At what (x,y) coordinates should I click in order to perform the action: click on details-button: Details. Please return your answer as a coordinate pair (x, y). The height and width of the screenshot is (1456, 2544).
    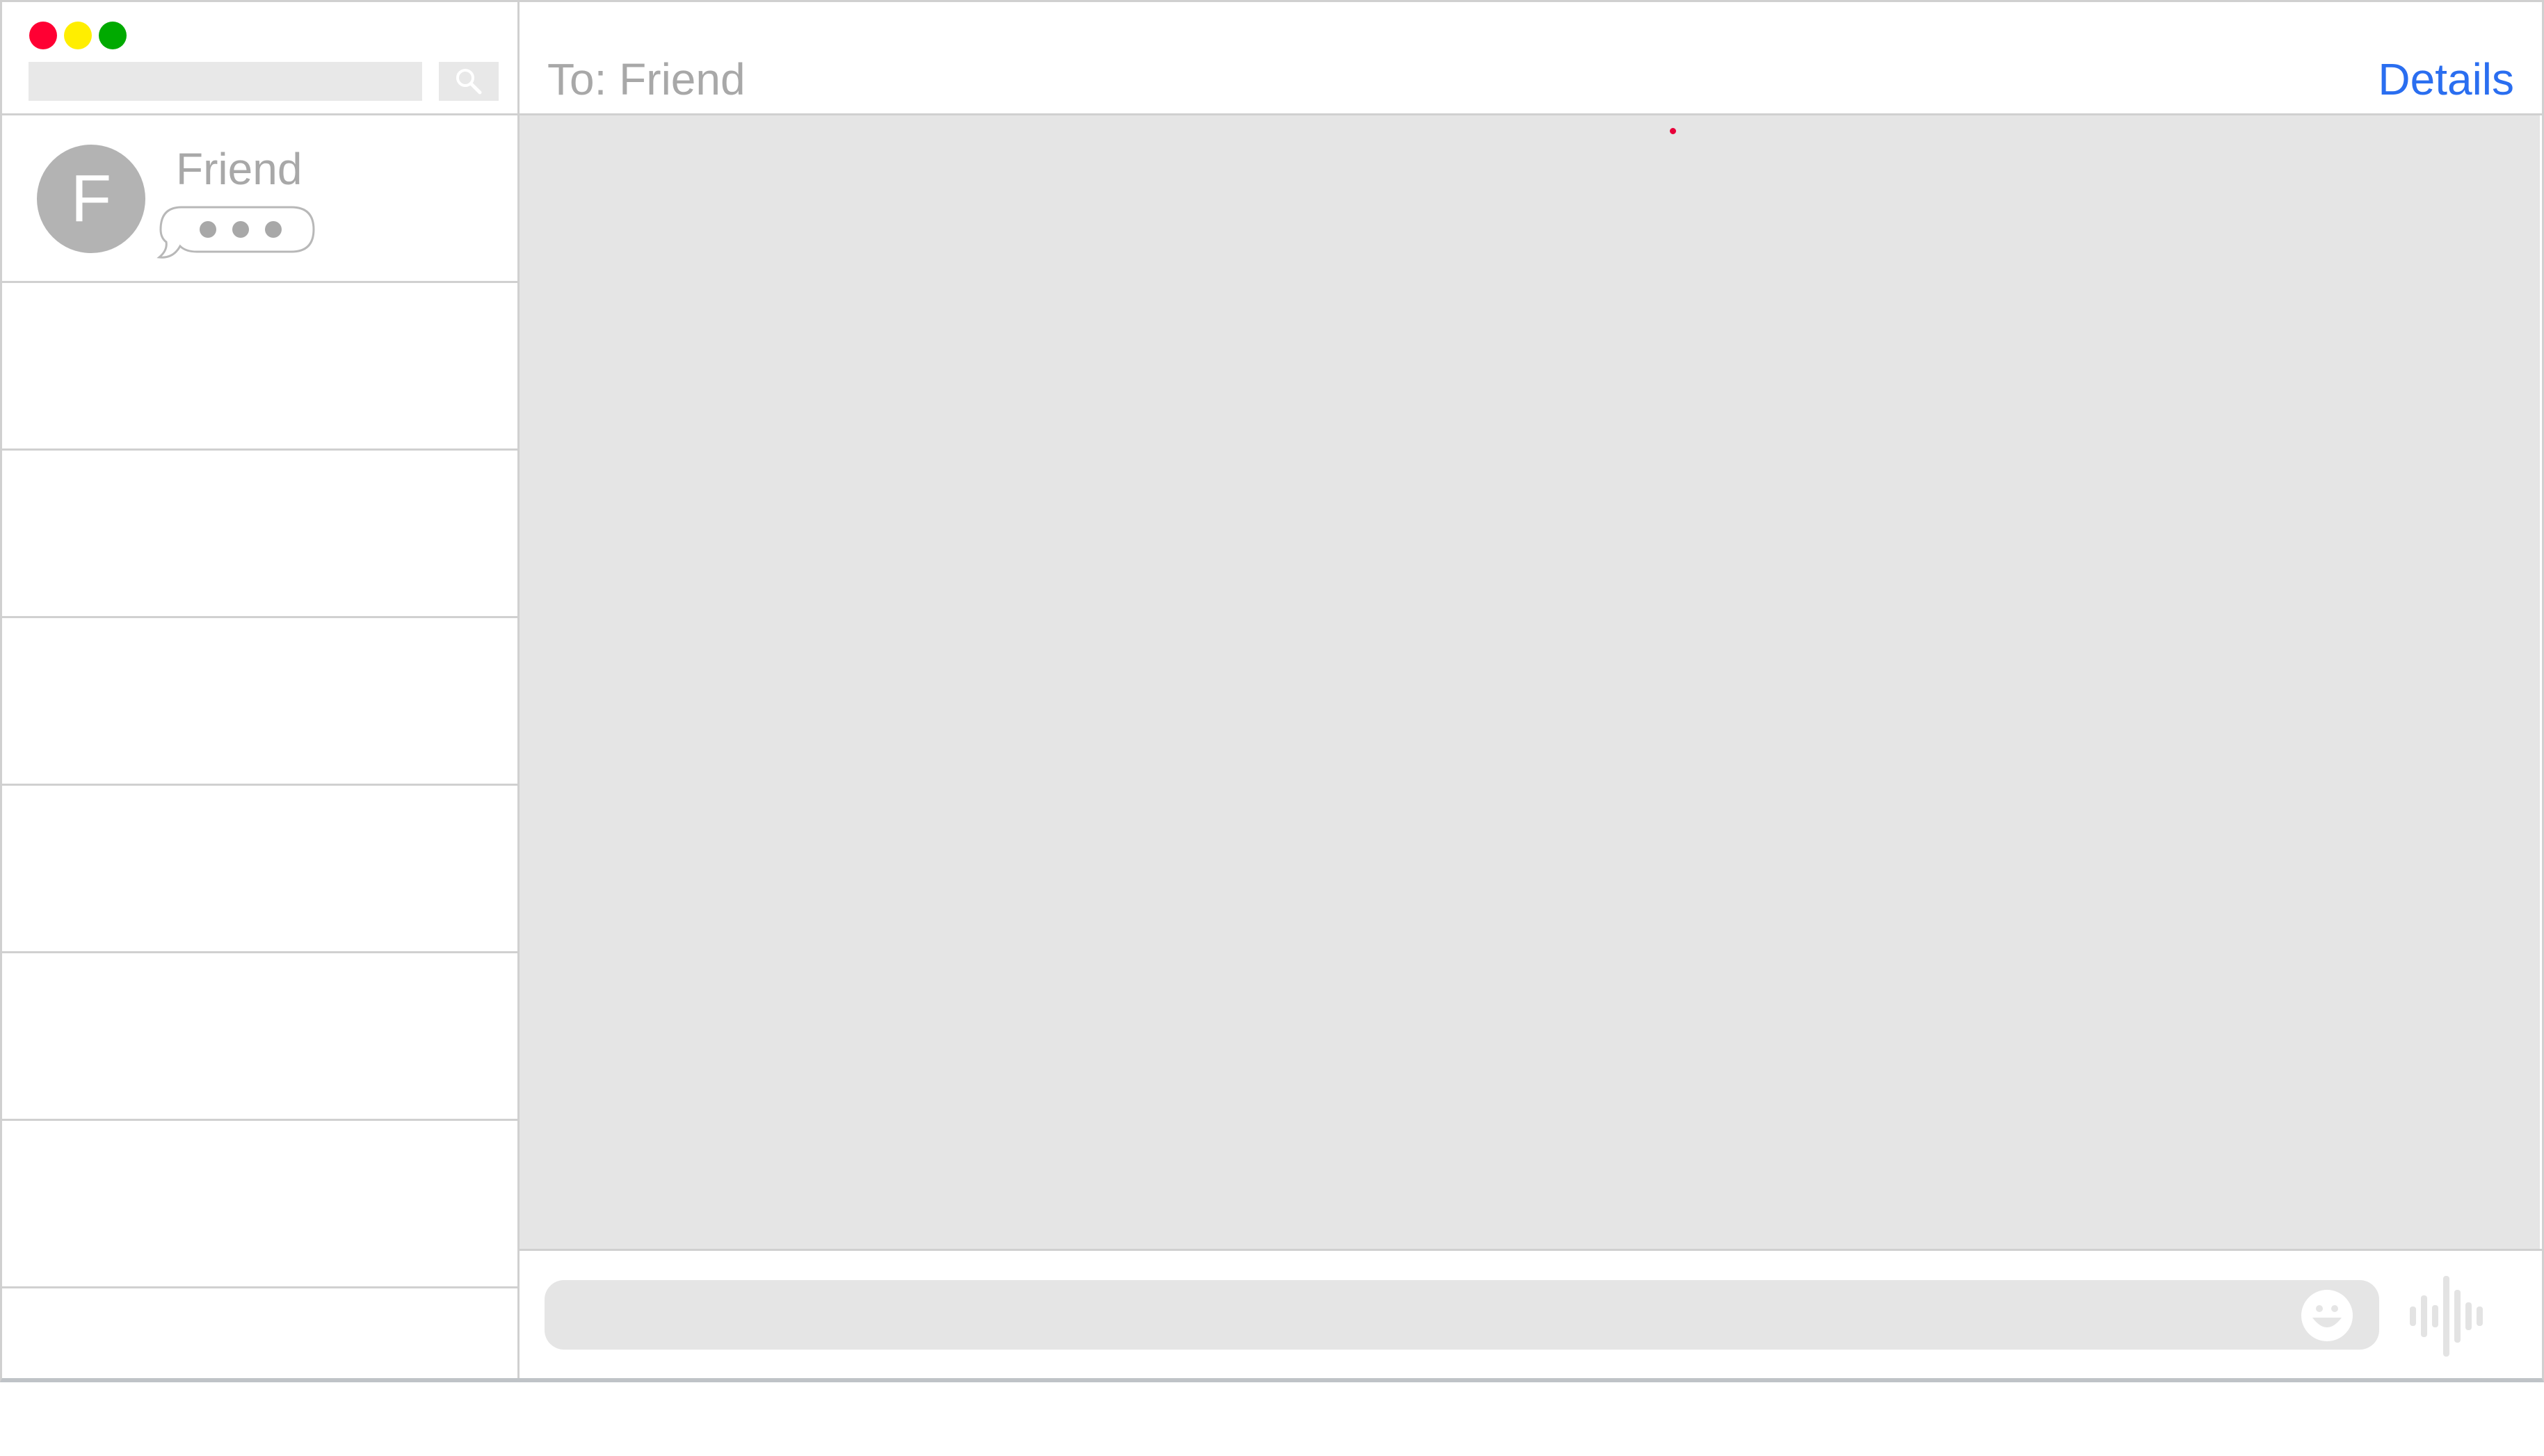
    Looking at the image, I should click on (2446, 79).